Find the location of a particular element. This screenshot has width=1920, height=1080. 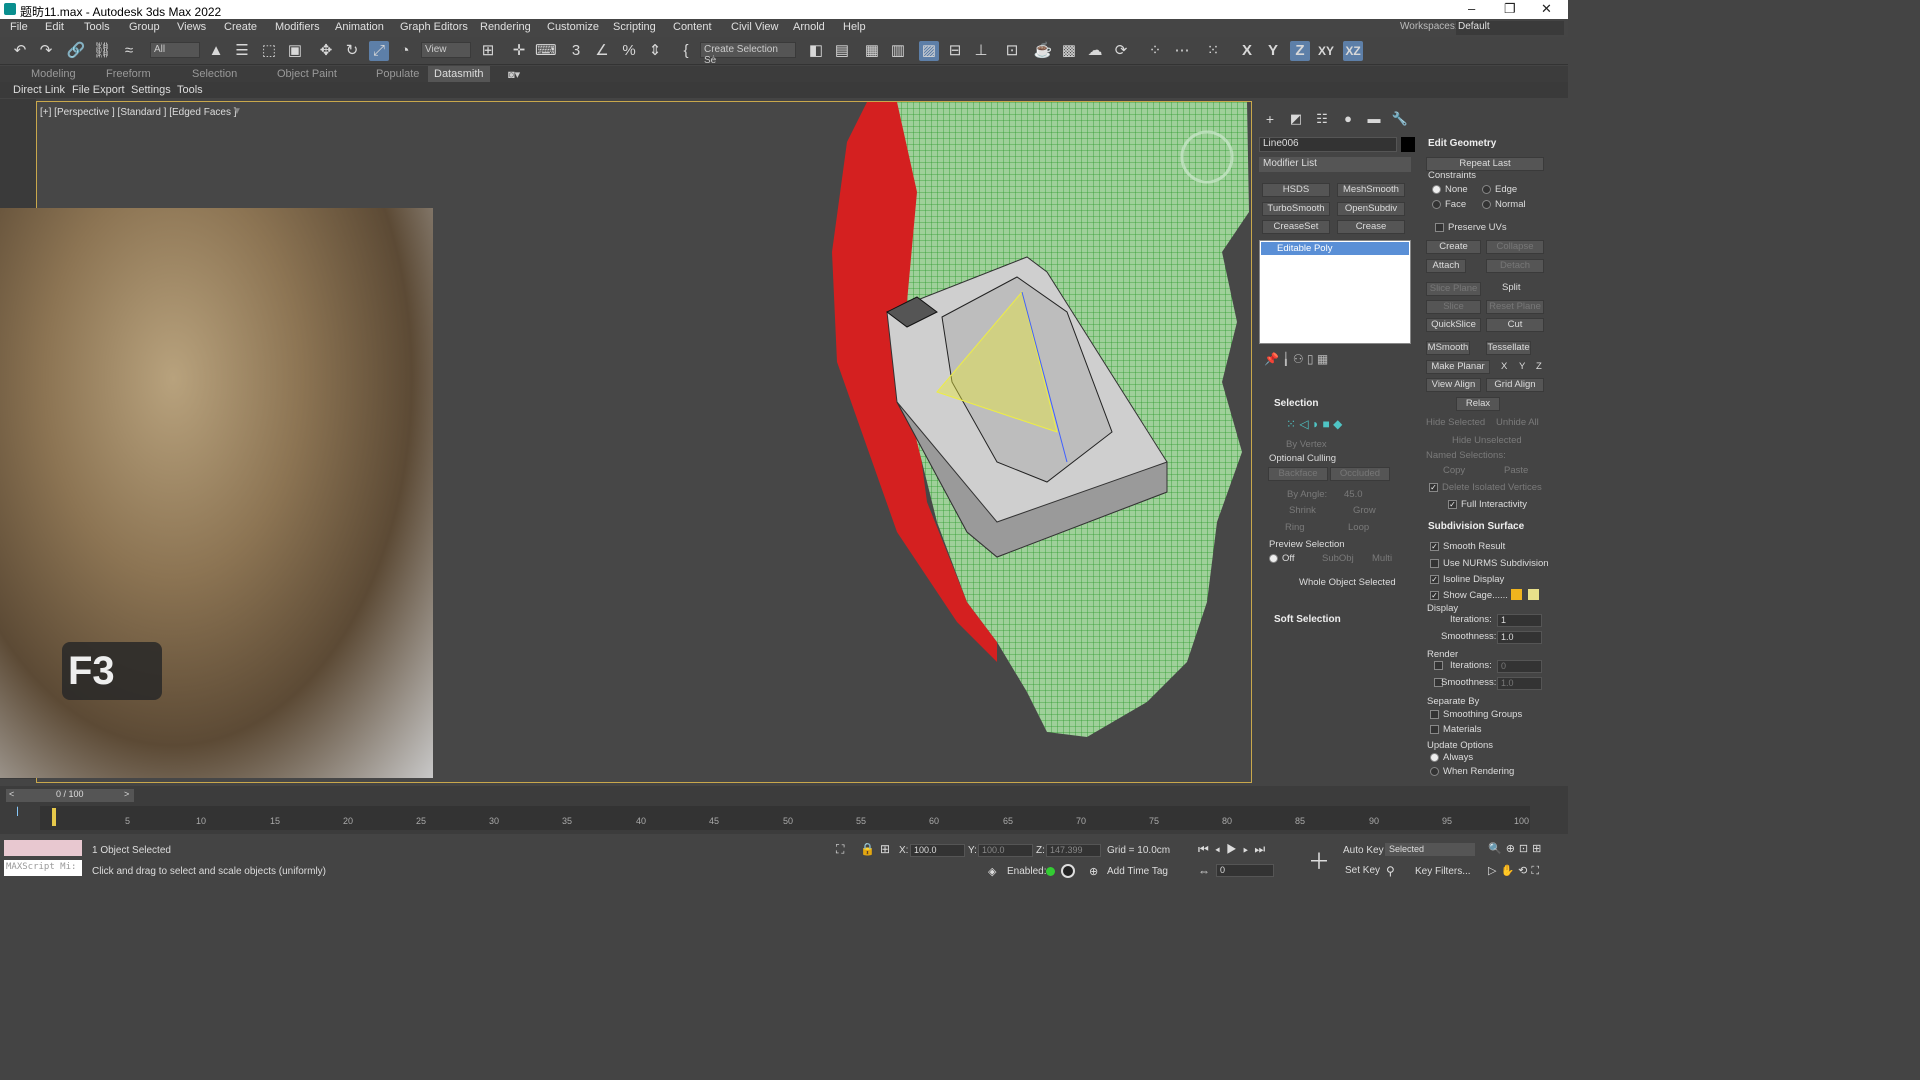

render-smoothness-spinner: 1.0 is located at coordinates (1519, 683).